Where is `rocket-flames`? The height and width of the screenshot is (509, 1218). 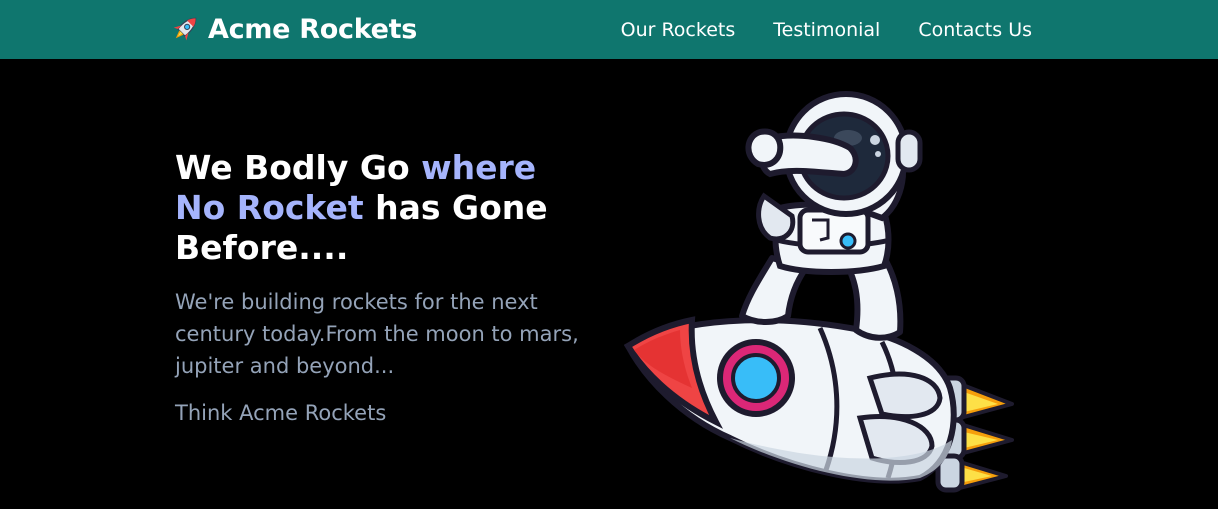
rocket-flames is located at coordinates (986, 436).